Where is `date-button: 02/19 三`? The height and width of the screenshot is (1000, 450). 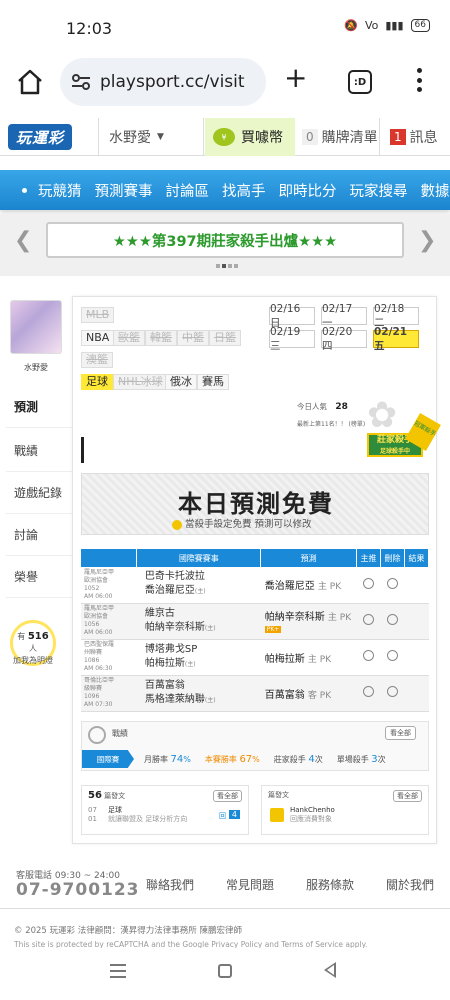
date-button: 02/19 三 is located at coordinates (292, 339).